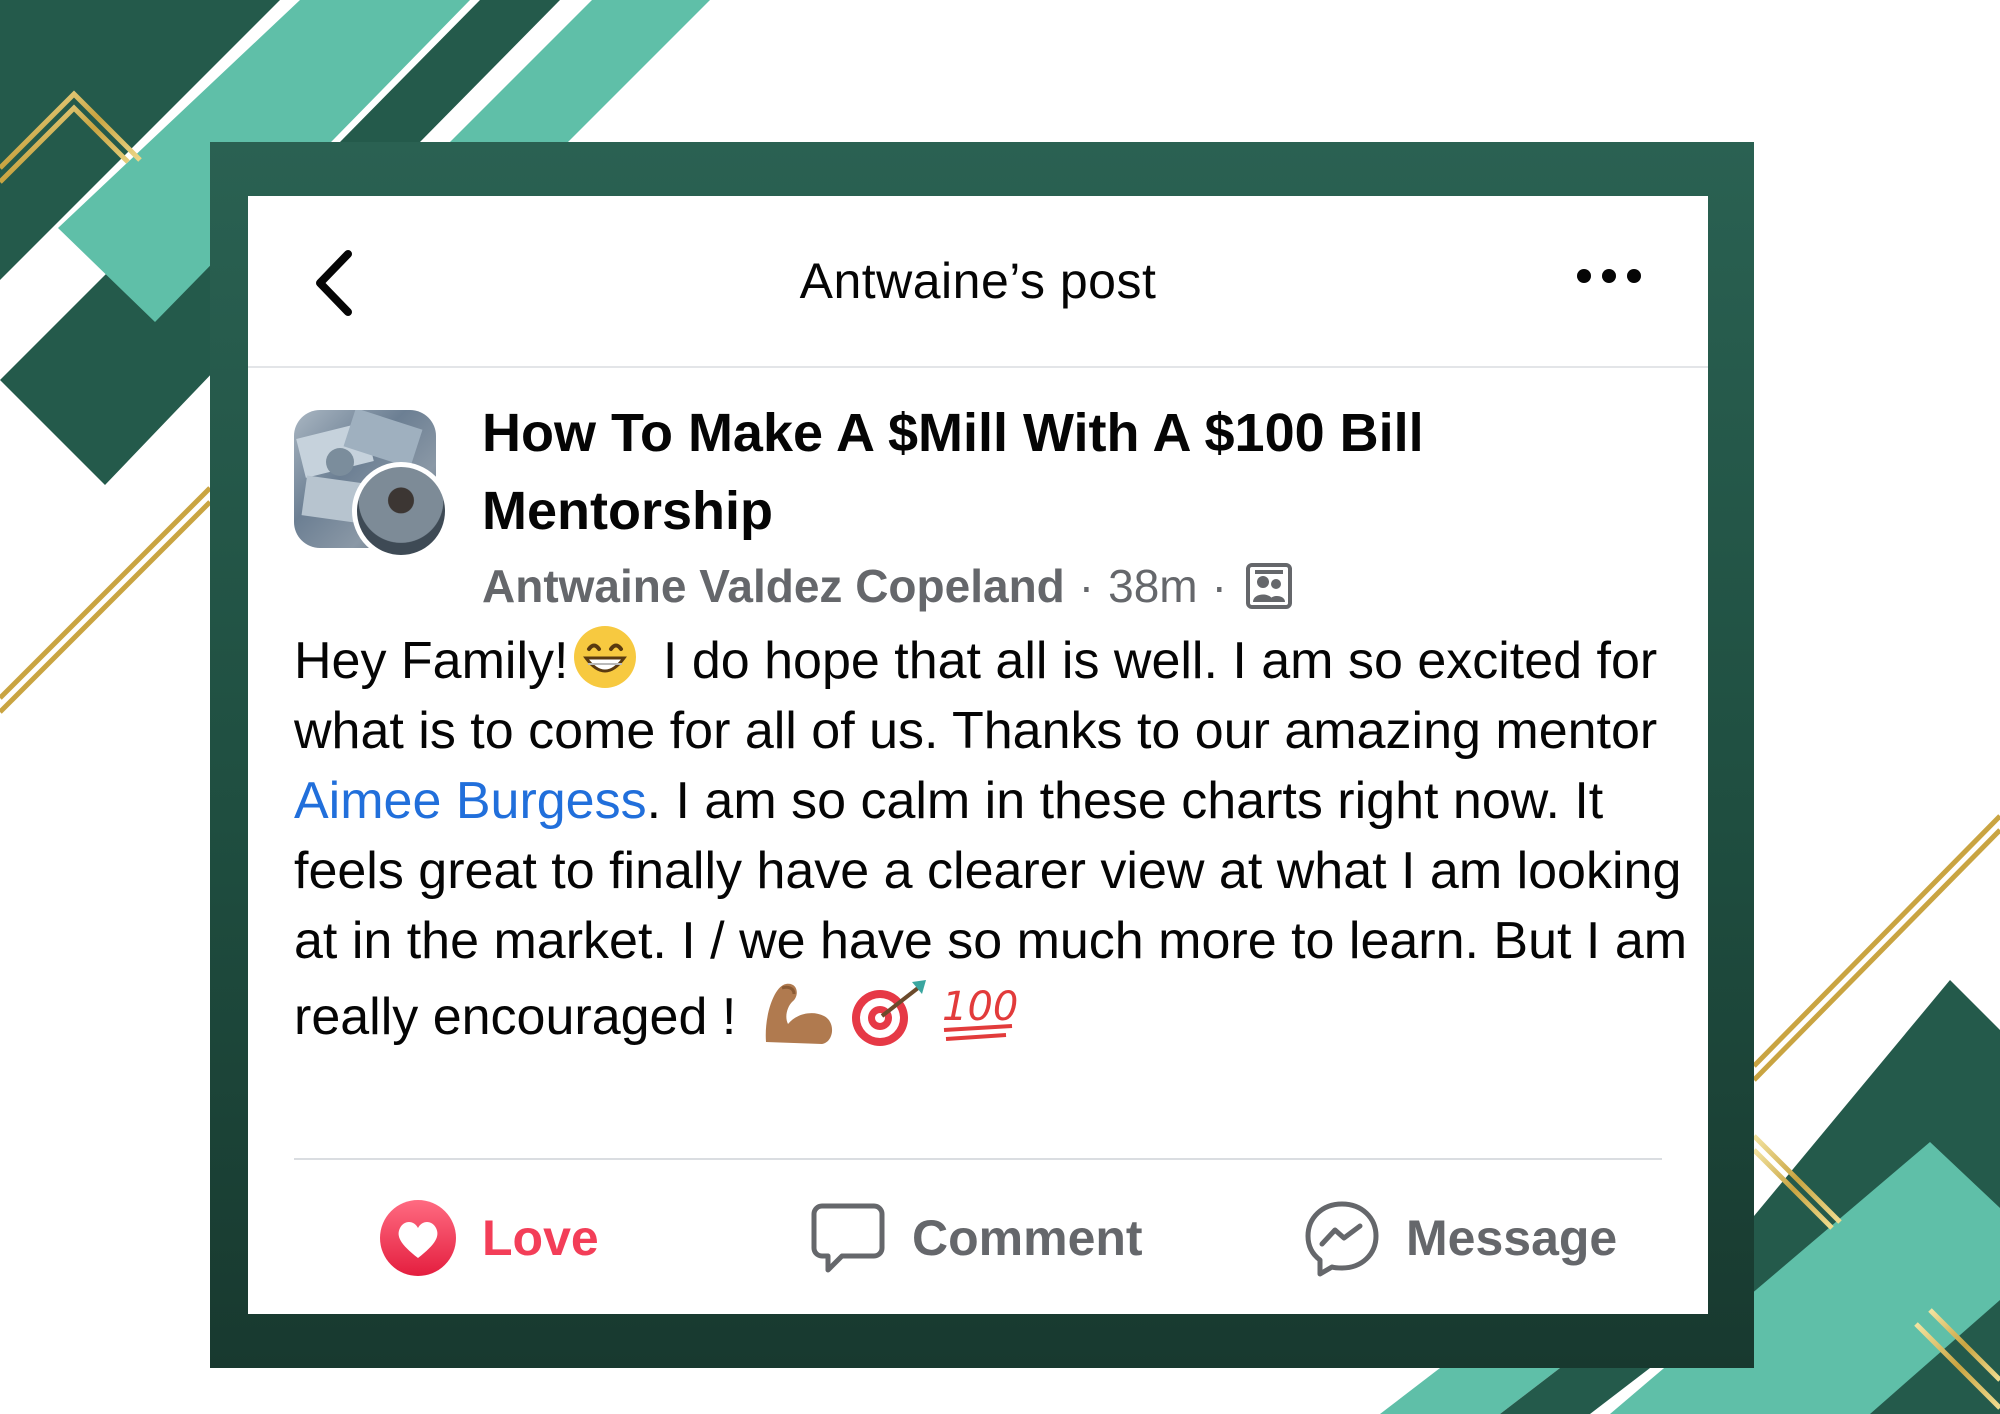 The image size is (2000, 1414). Describe the element at coordinates (431, 661) in the screenshot. I see `post-text-part-1: Hey Family!` at that location.